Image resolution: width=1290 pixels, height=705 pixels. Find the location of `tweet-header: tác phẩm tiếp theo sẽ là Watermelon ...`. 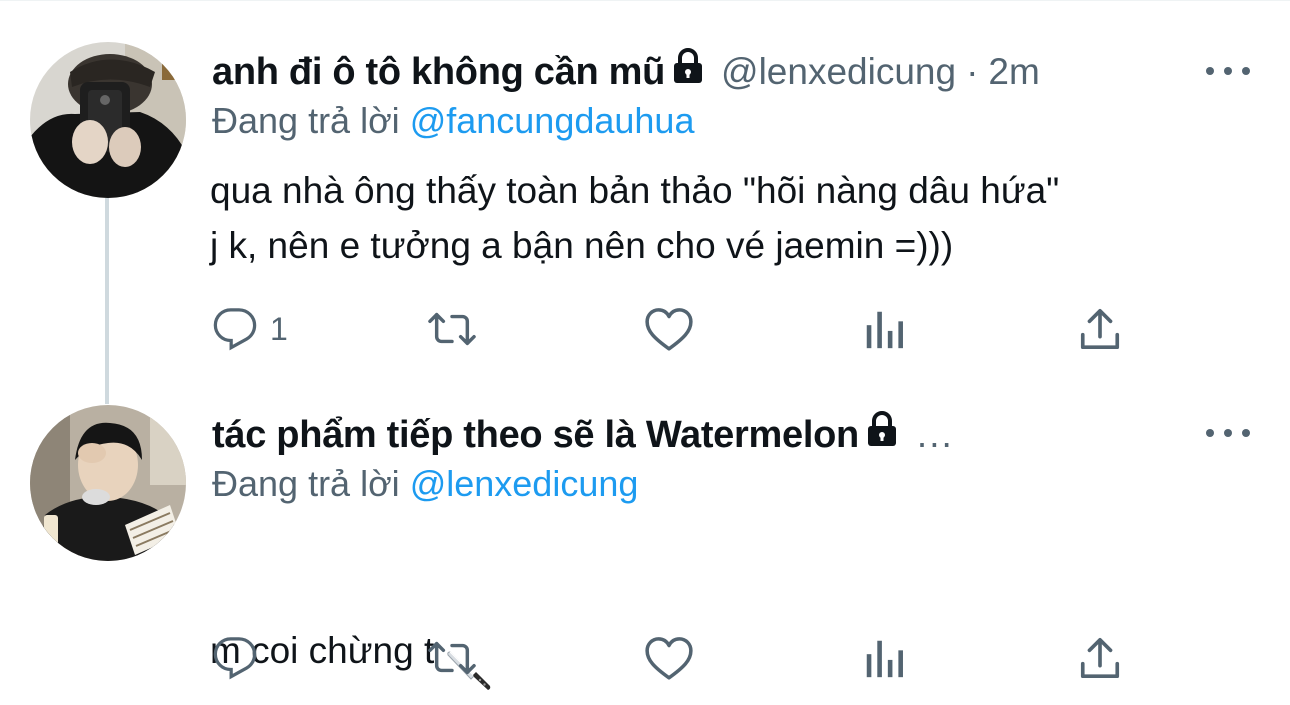

tweet-header: tác phẩm tiếp theo sẽ là Watermelon ... is located at coordinates (583, 435).